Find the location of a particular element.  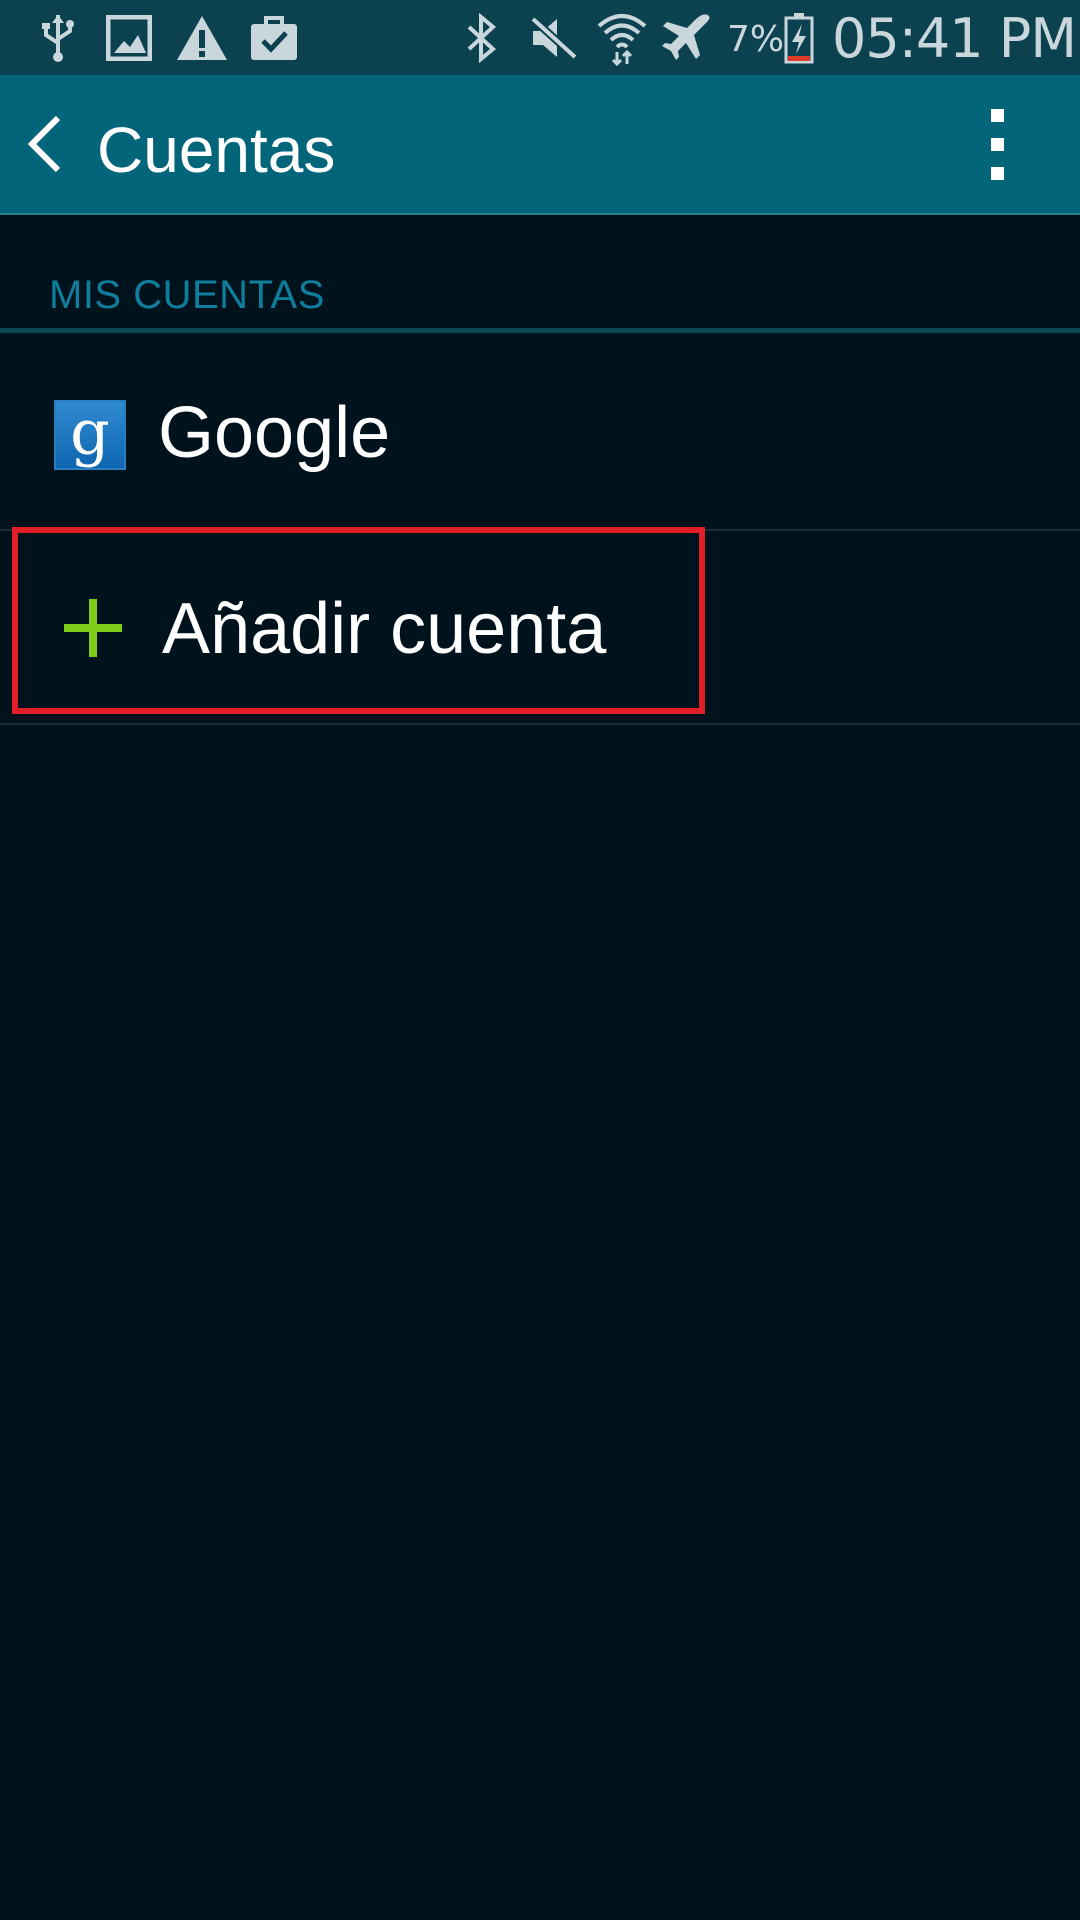

back-button is located at coordinates (46, 144).